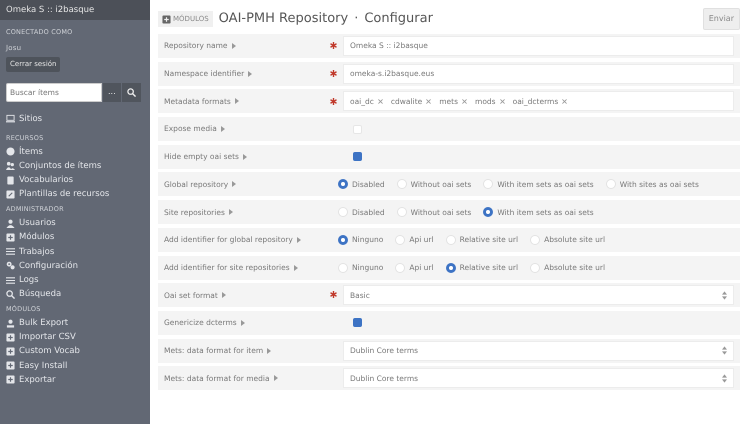  What do you see at coordinates (10, 119) in the screenshot?
I see `monitor-icon` at bounding box center [10, 119].